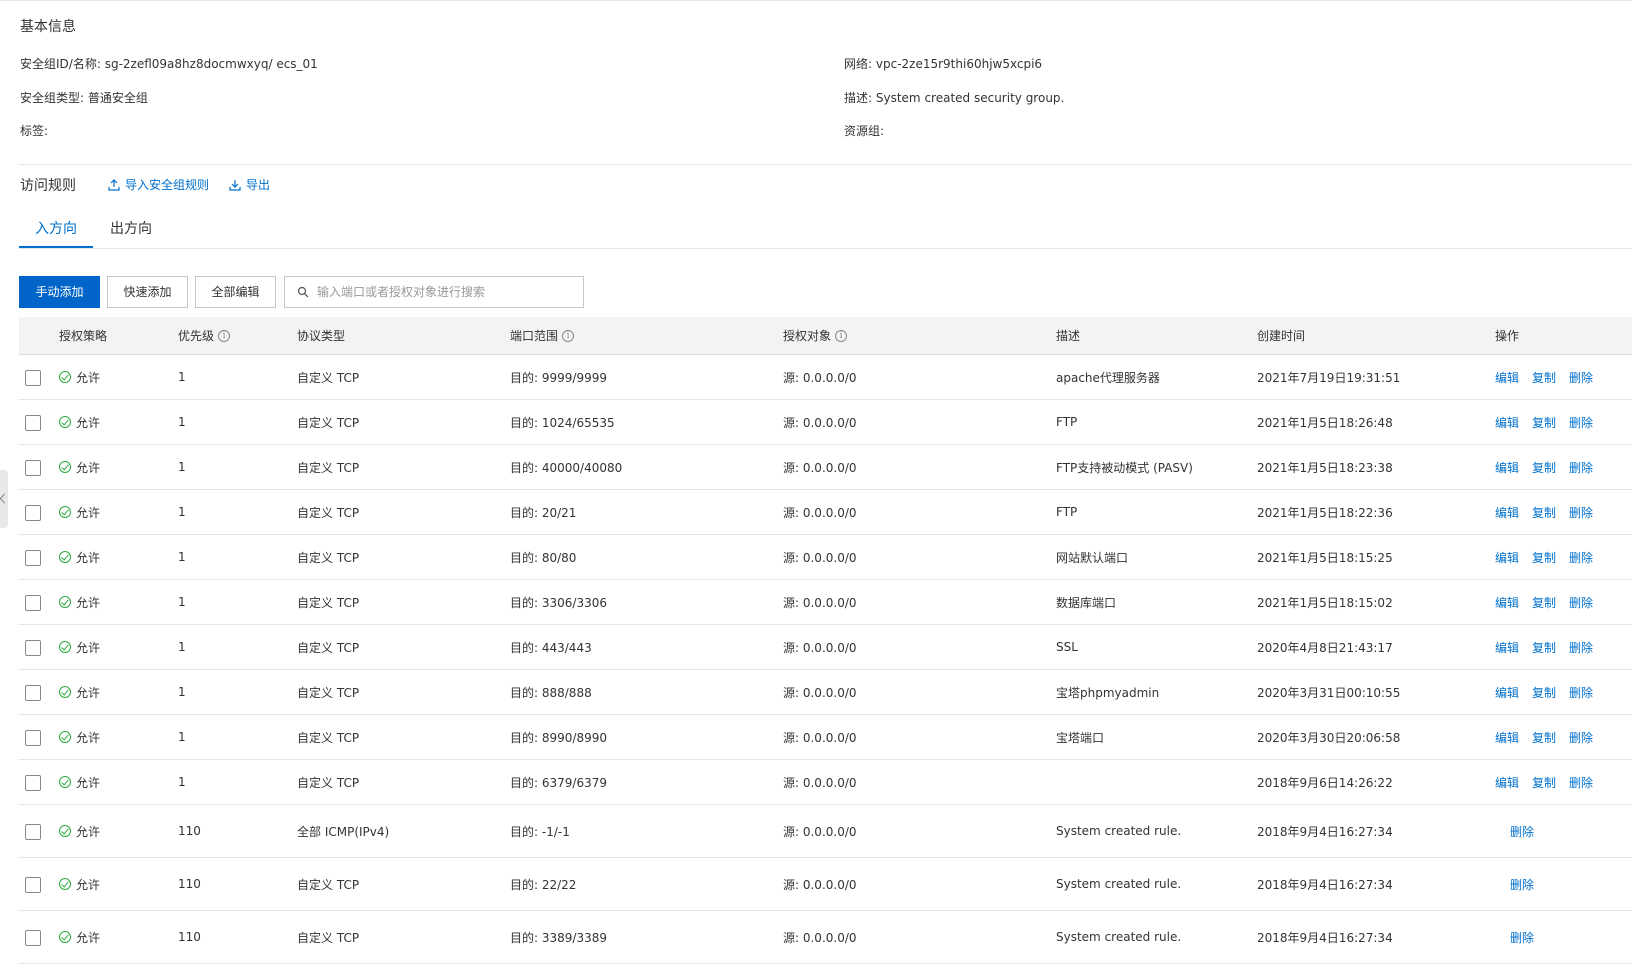 The width and height of the screenshot is (1632, 971). Describe the element at coordinates (825, 248) in the screenshot. I see `tabs-divider` at that location.